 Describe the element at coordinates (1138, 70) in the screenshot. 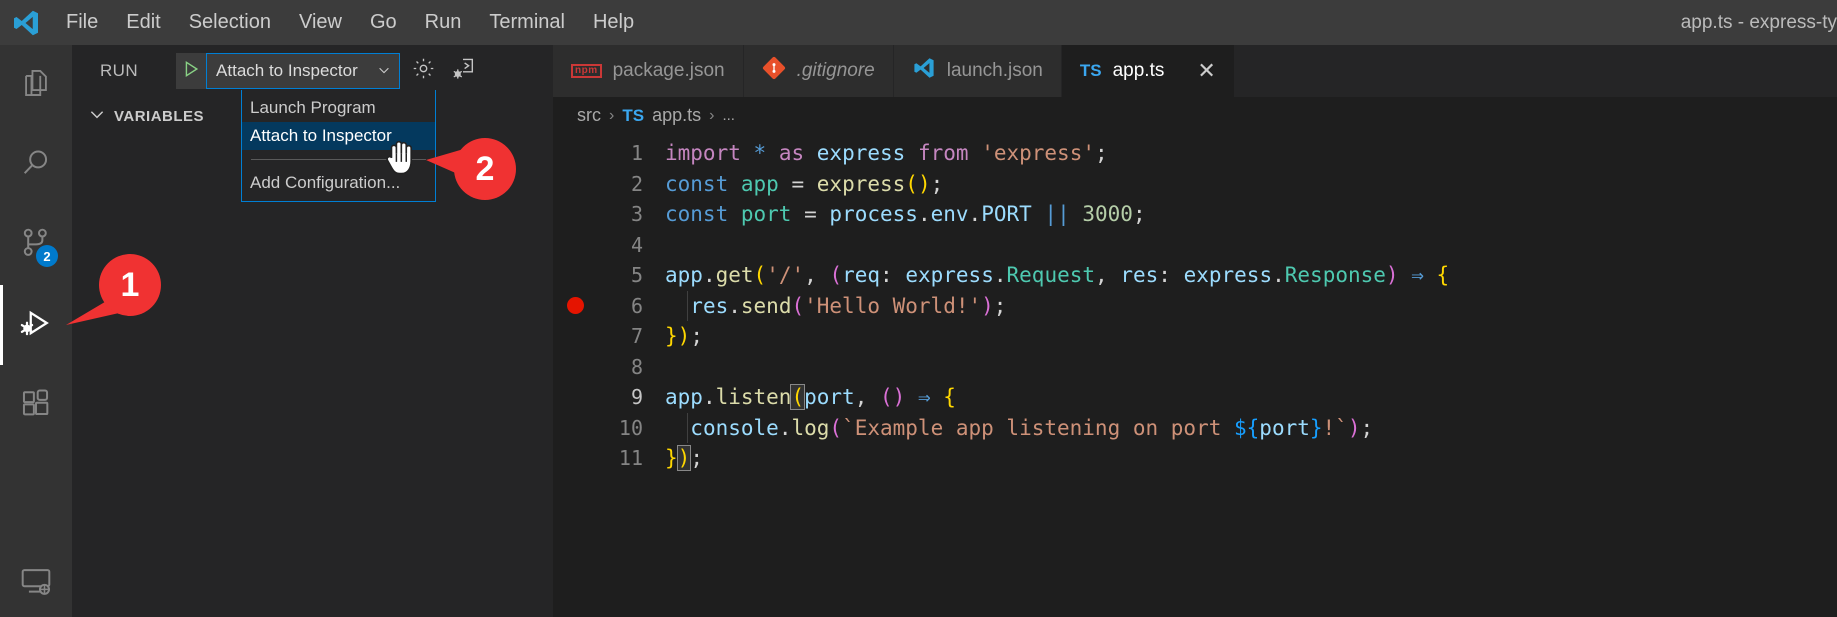

I see `tab-label: app.ts` at that location.